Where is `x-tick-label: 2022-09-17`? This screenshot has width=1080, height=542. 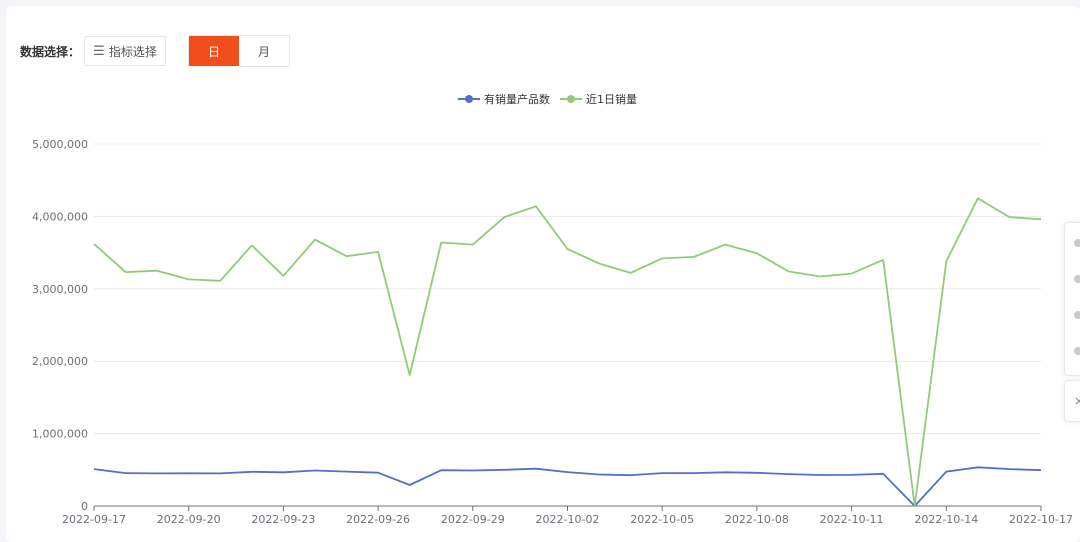 x-tick-label: 2022-09-17 is located at coordinates (94, 519).